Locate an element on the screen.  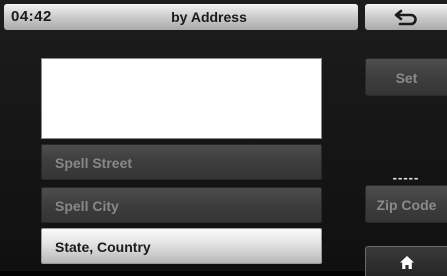
zip-code-label: Zip Code is located at coordinates (406, 205).